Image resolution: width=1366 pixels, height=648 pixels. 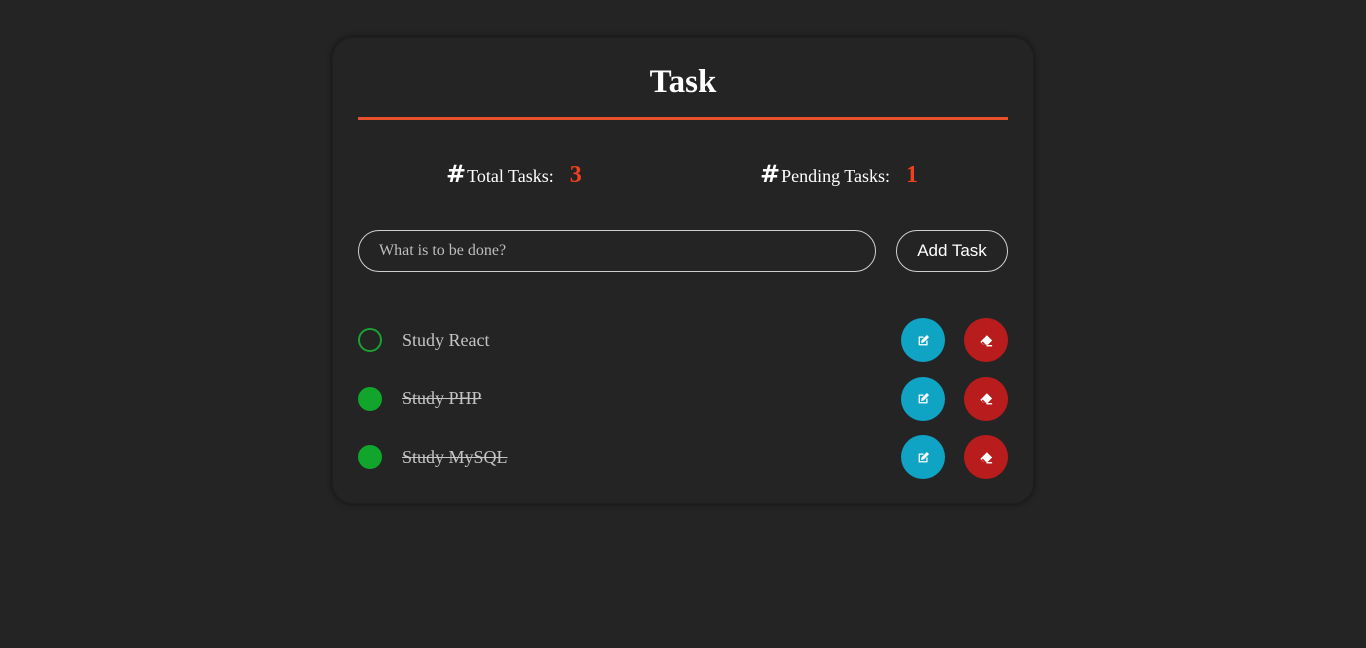 I want to click on task-text: Study React, so click(x=446, y=339).